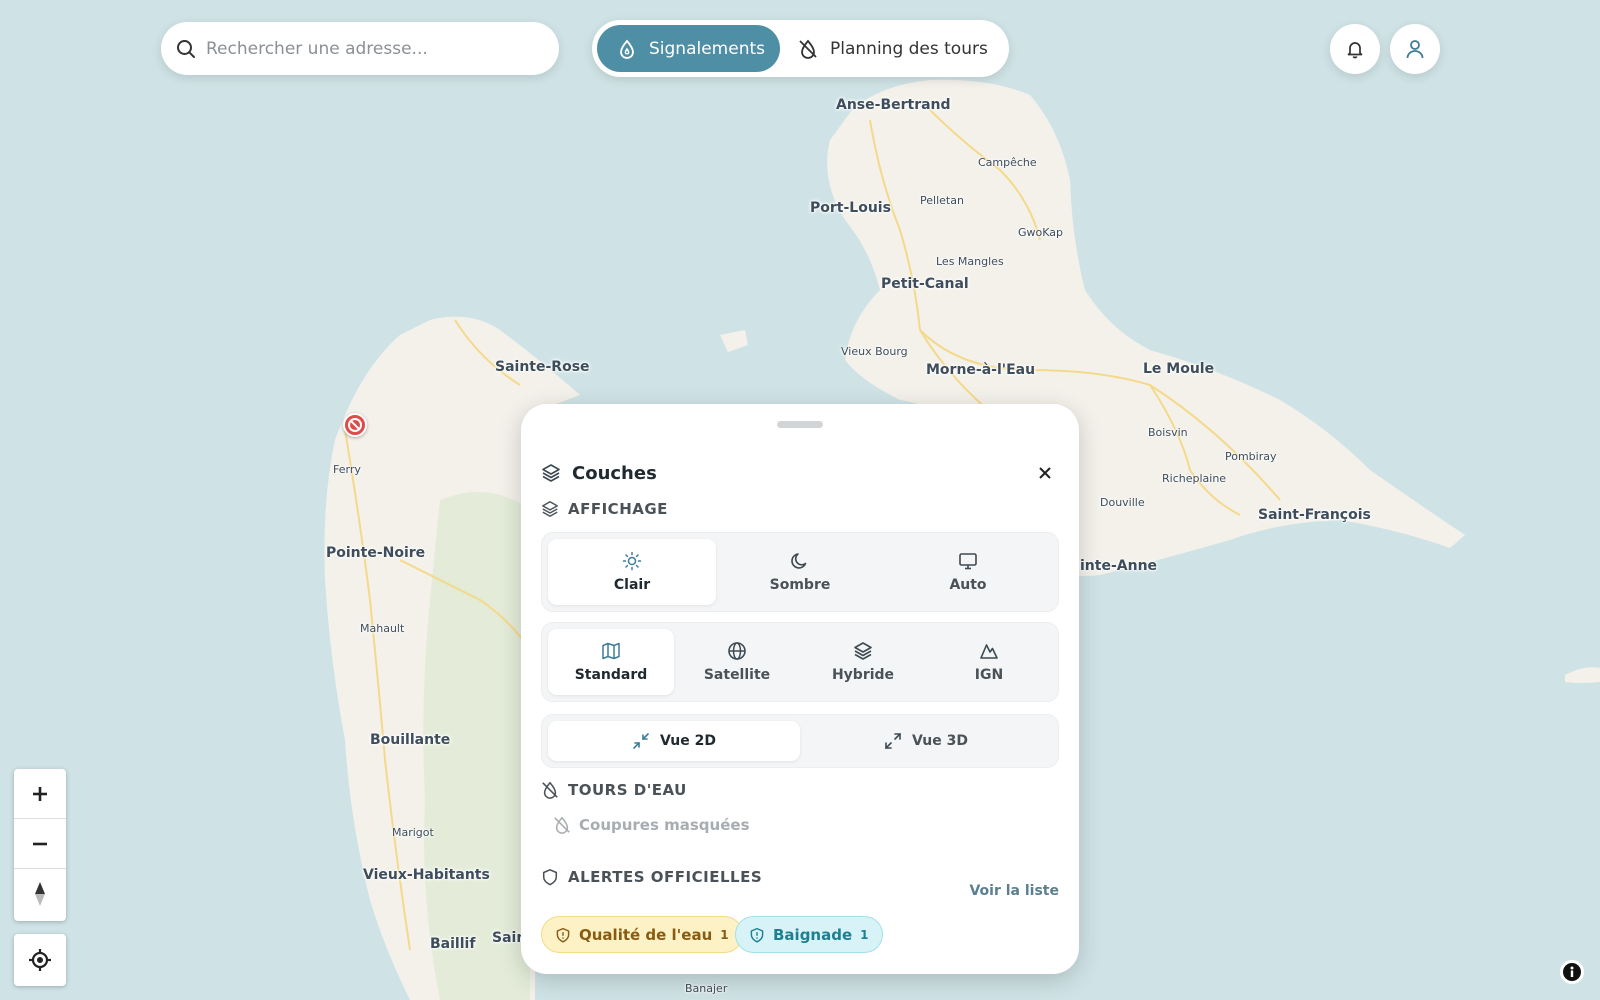  I want to click on alert-chip-qualite-eau: Qualité de l'eau 1, so click(642, 934).